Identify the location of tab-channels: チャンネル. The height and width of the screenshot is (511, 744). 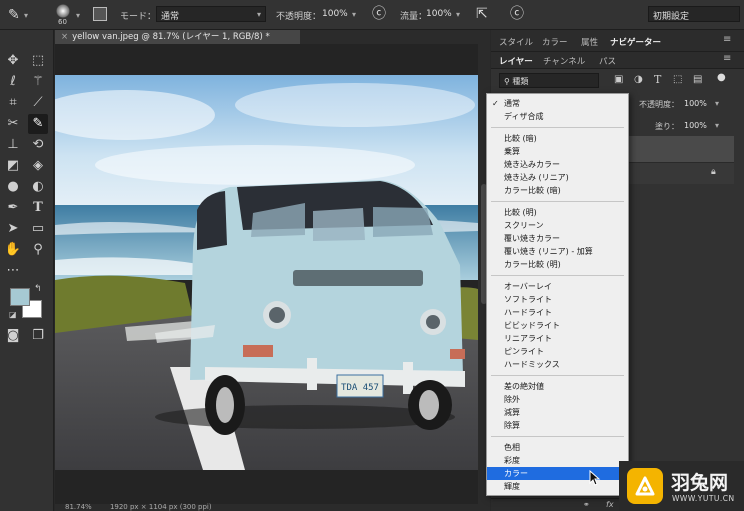
(564, 61).